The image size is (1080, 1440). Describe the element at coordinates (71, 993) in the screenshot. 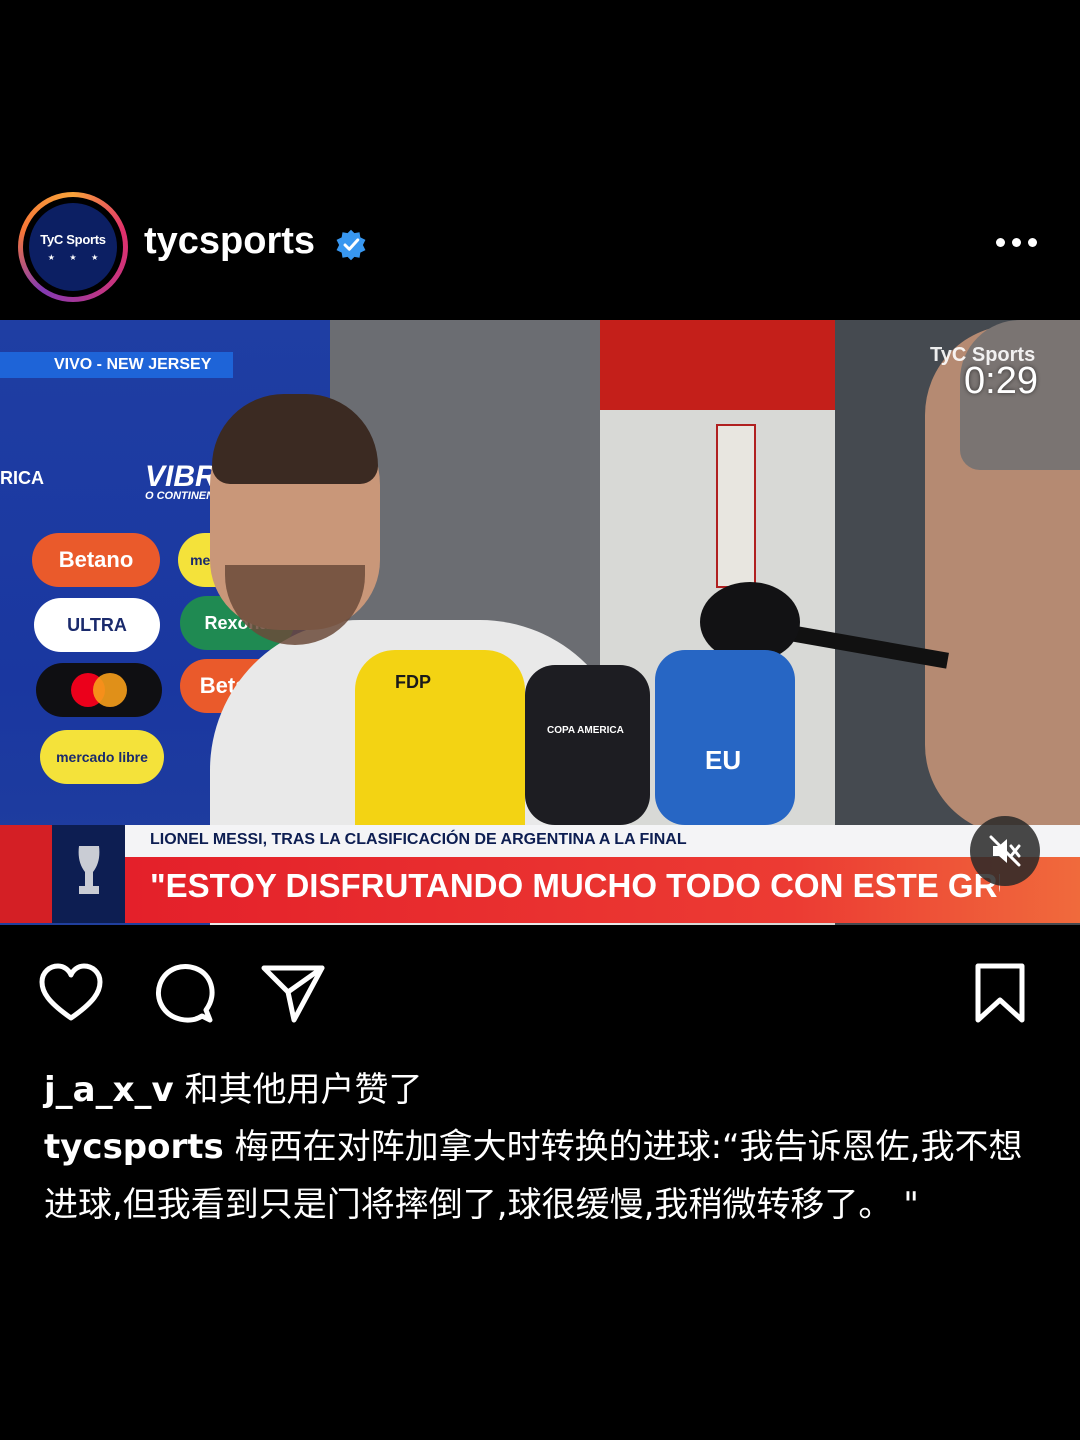

I see `heart-icon` at that location.